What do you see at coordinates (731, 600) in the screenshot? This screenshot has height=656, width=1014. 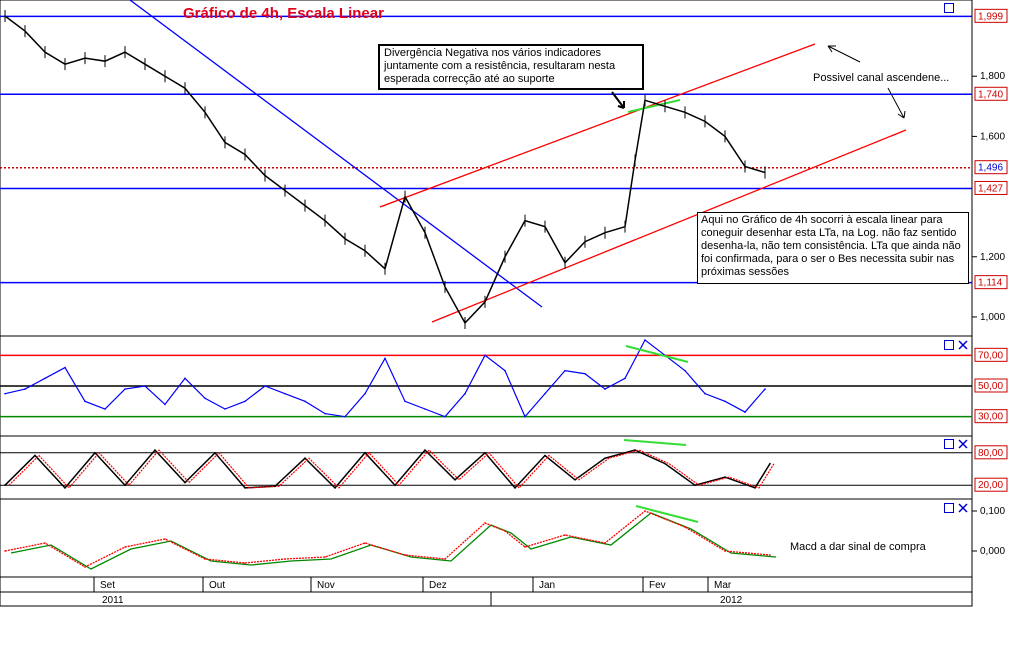 I see `year-label: 2012` at bounding box center [731, 600].